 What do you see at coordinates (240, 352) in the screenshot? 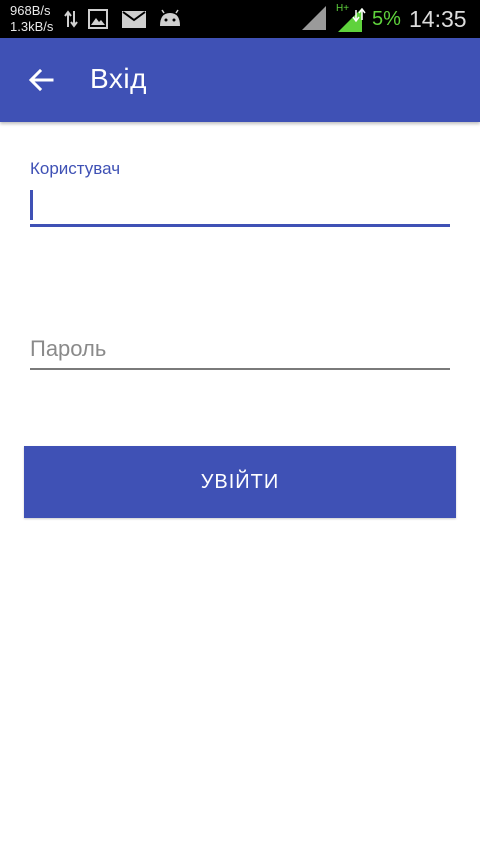
I see `password-input: Пароль` at bounding box center [240, 352].